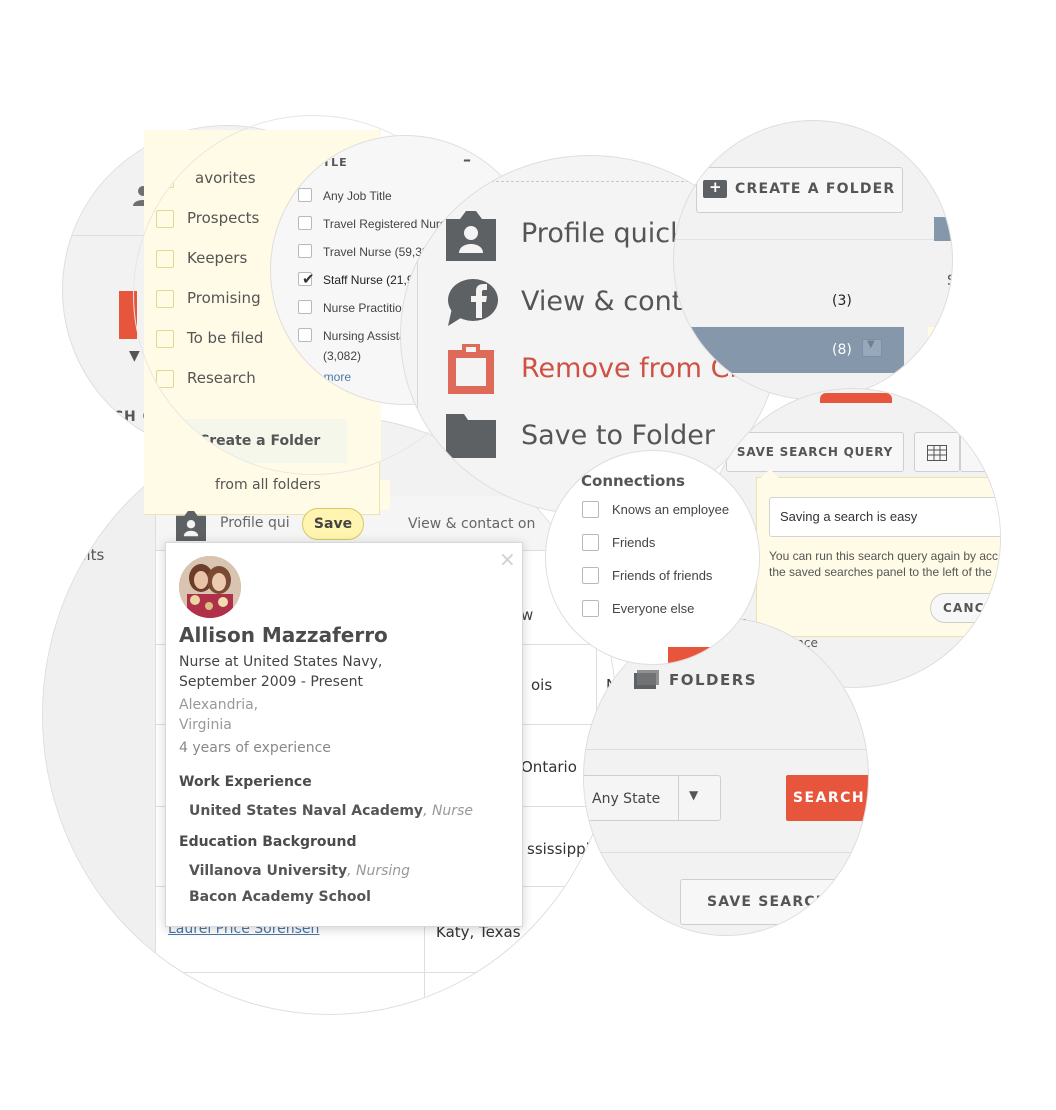 This screenshot has width=1056, height=1110. What do you see at coordinates (507, 559) in the screenshot?
I see `profile-close-icon: ×` at bounding box center [507, 559].